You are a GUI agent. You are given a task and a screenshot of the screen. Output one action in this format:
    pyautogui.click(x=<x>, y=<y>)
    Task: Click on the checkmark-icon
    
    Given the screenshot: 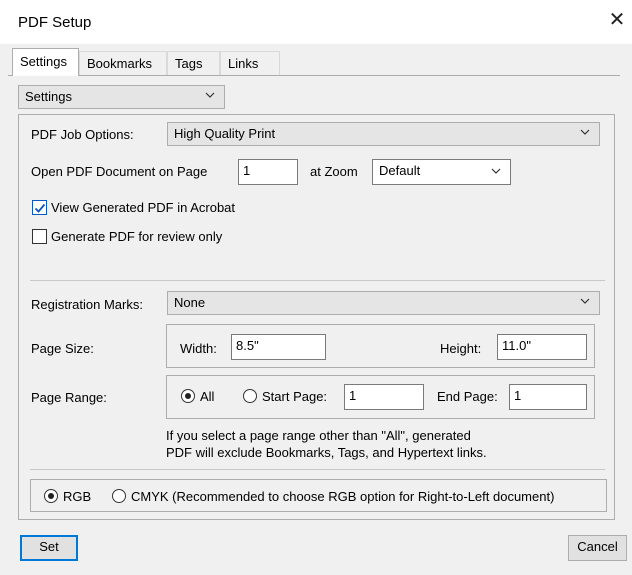 What is the action you would take?
    pyautogui.click(x=40, y=208)
    